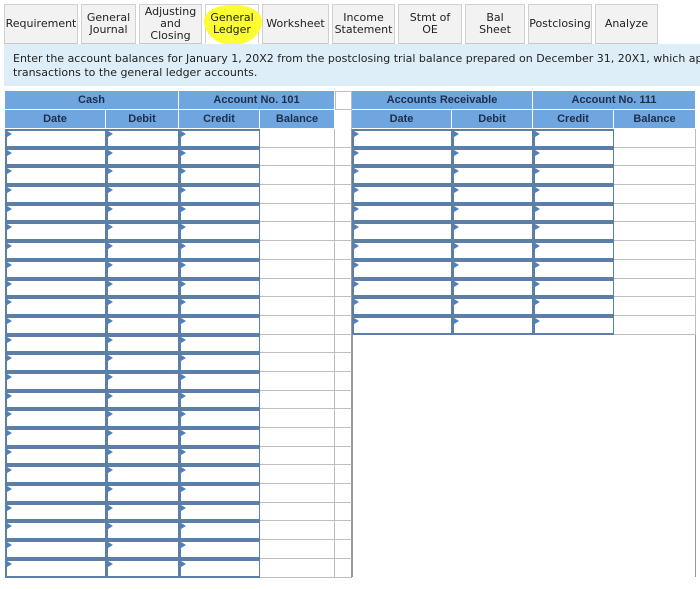 This screenshot has width=700, height=589. Describe the element at coordinates (295, 24) in the screenshot. I see `tab-worksheet: Worksheet` at that location.